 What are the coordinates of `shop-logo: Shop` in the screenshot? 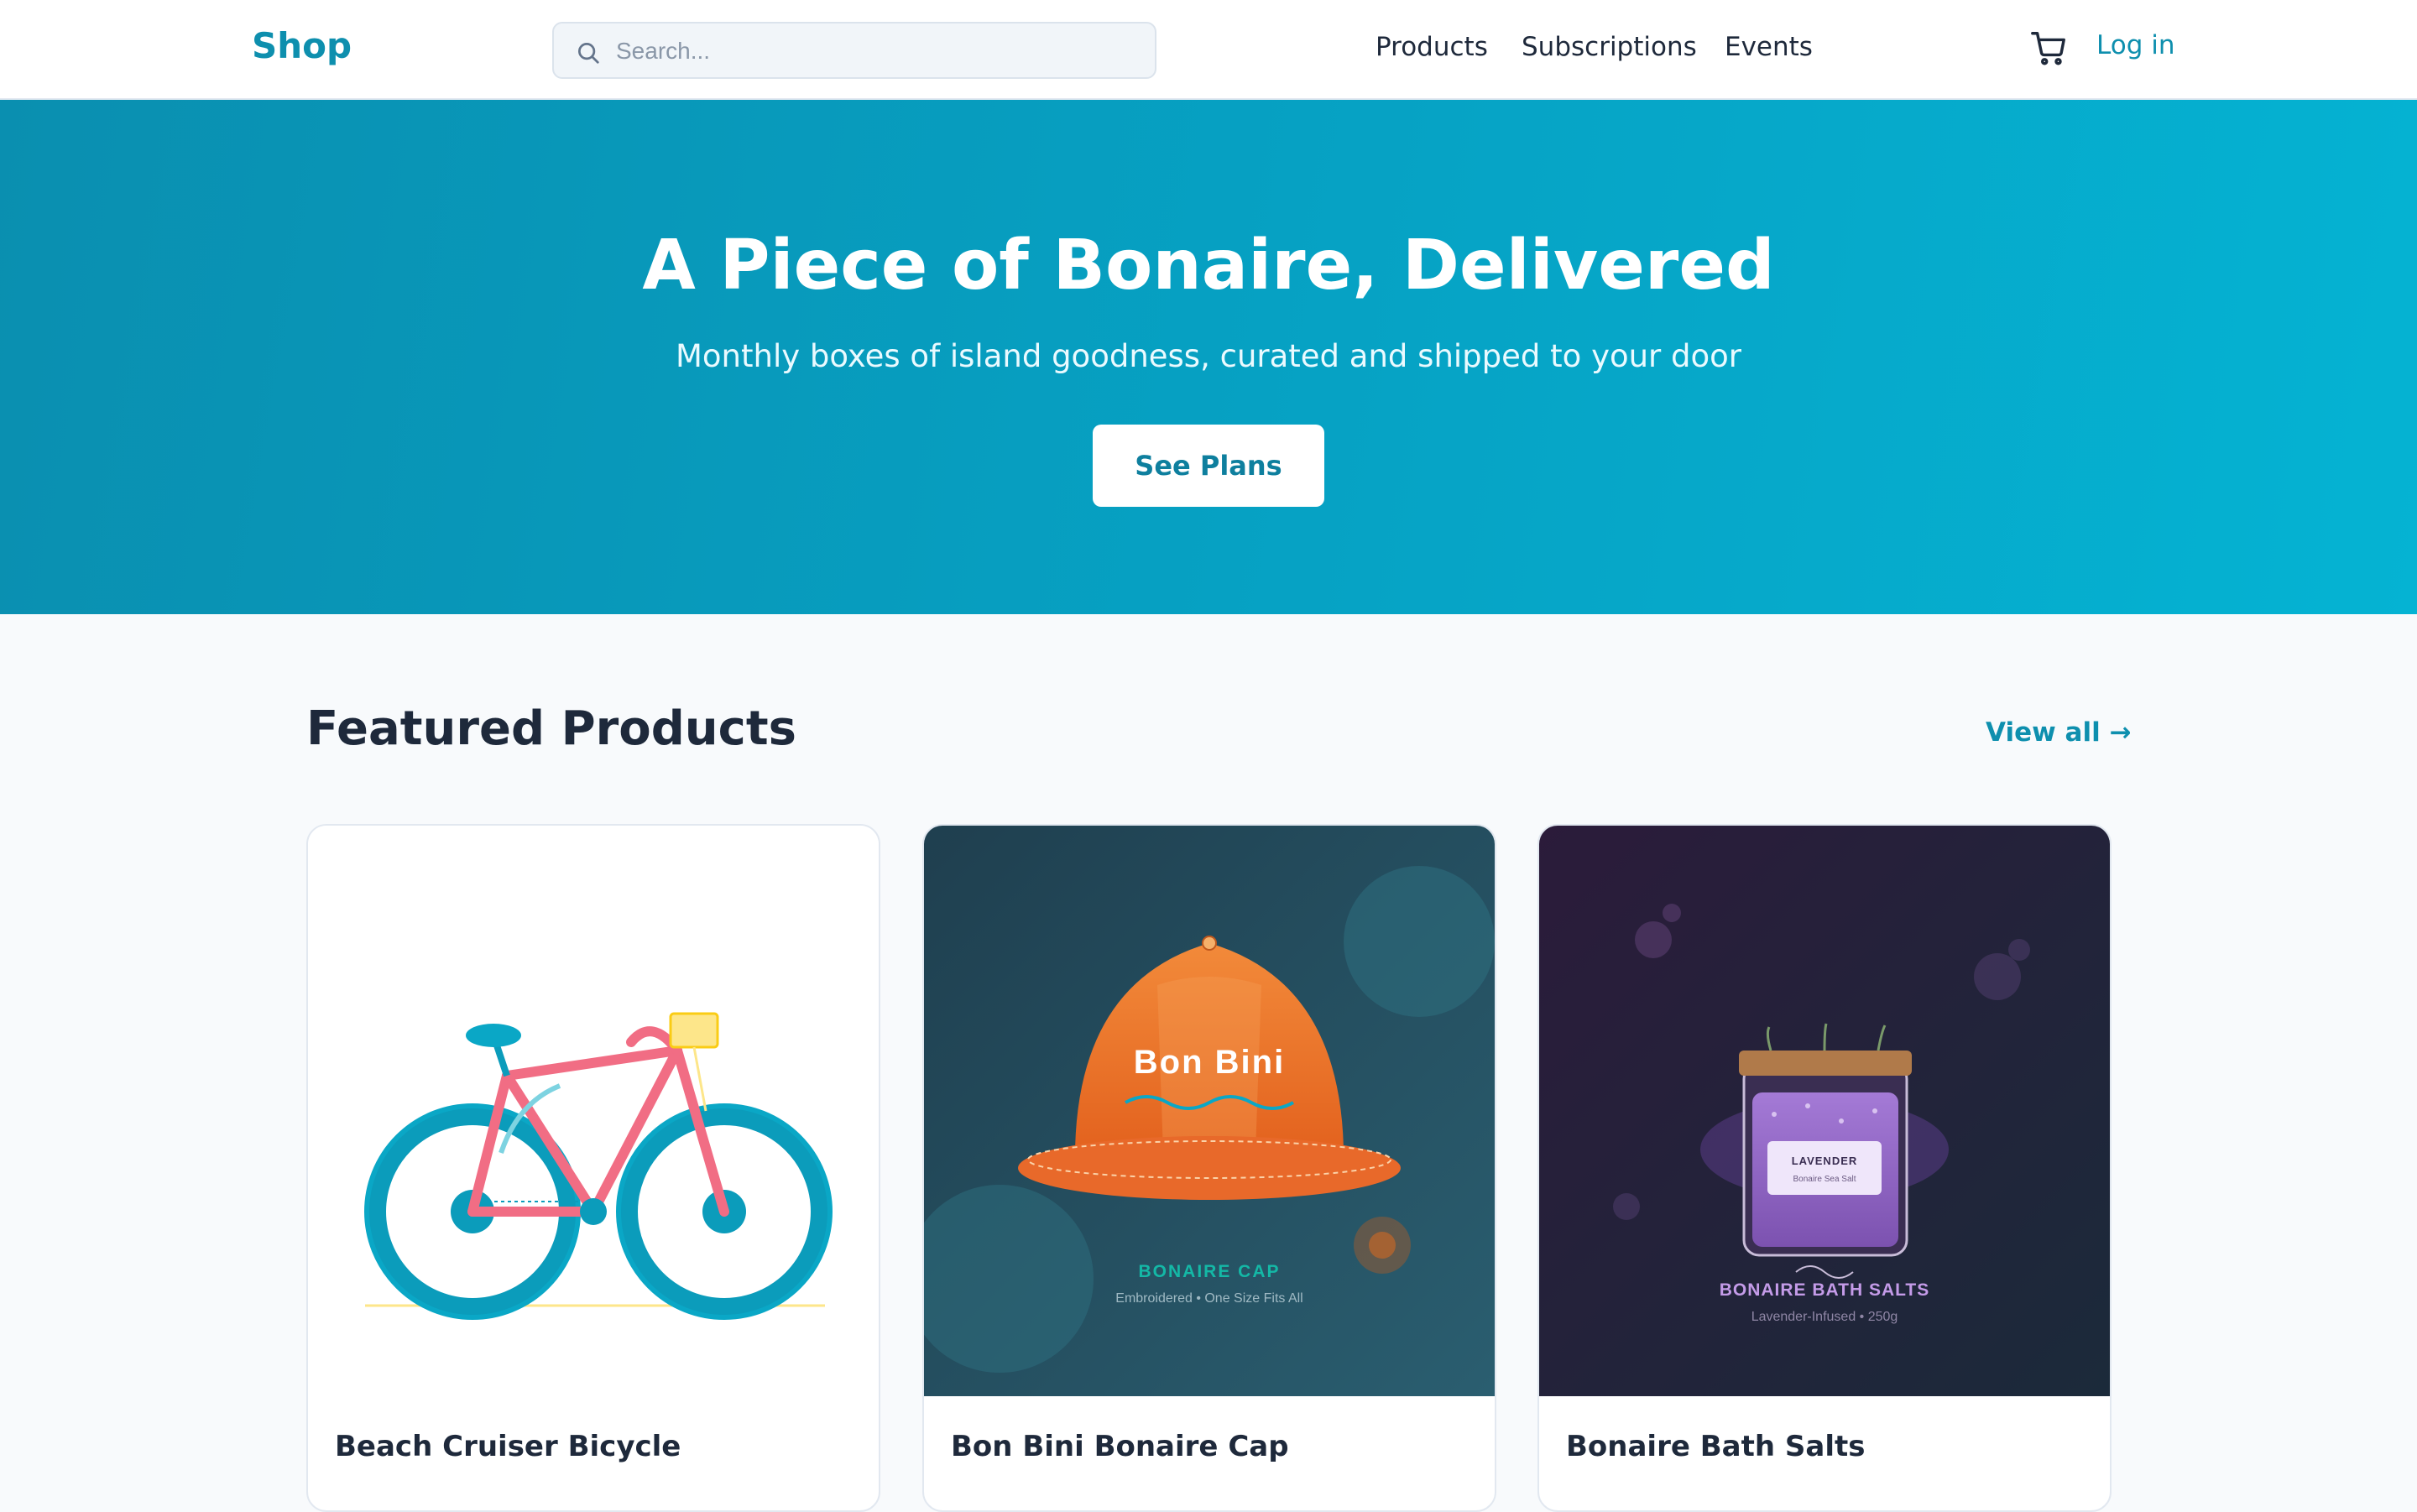 It's located at (302, 46).